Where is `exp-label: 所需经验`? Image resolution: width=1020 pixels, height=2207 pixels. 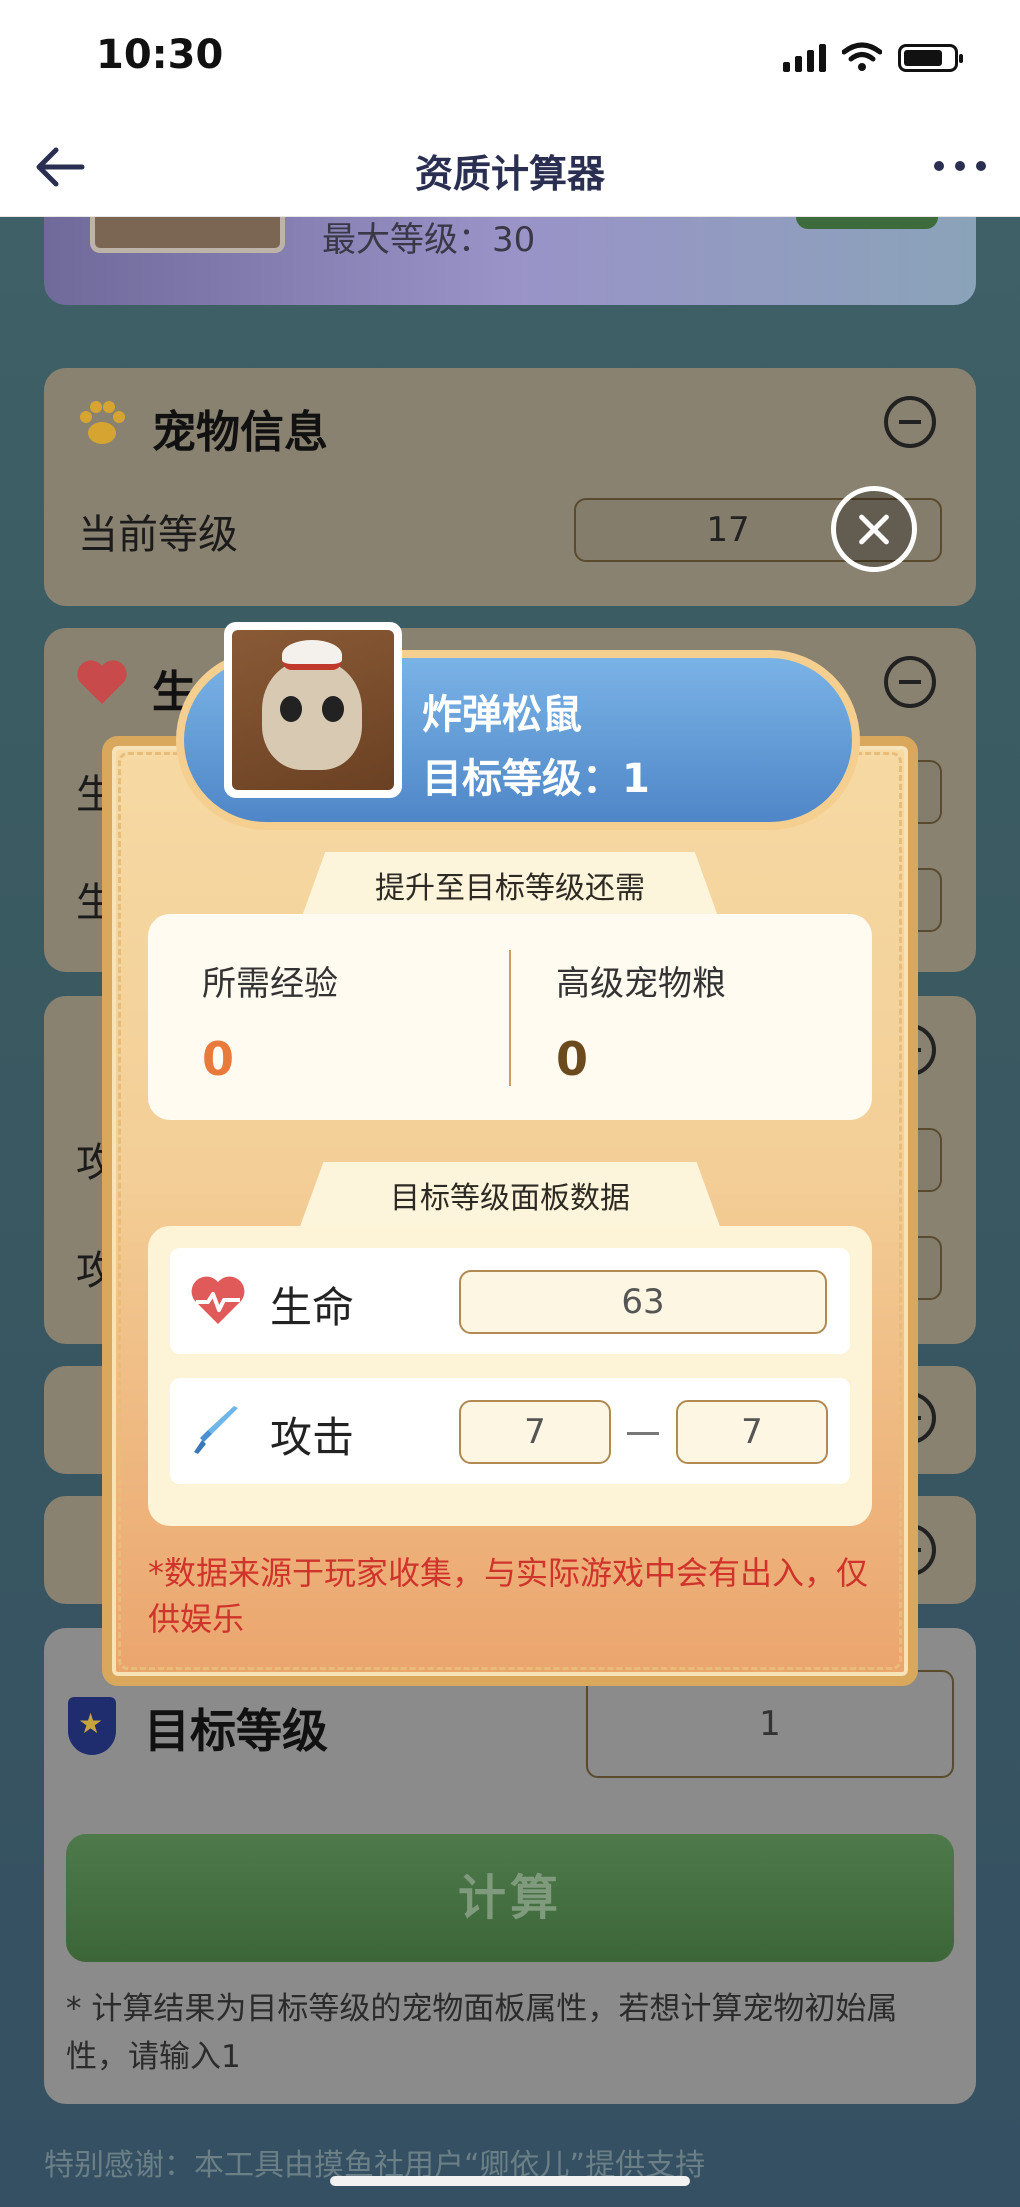
exp-label: 所需经验 is located at coordinates (270, 984).